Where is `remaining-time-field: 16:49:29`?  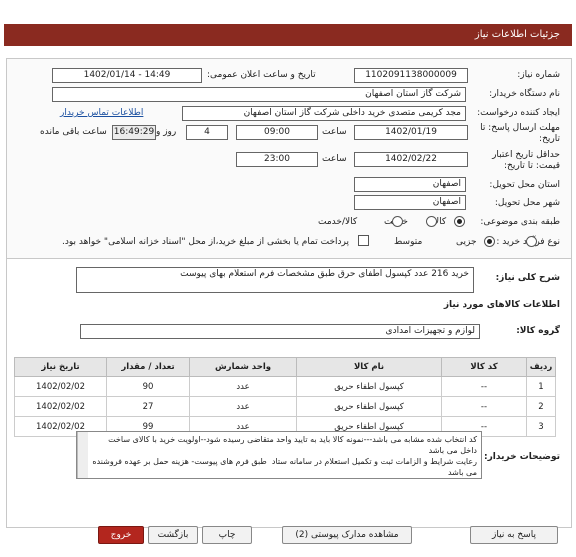 remaining-time-field: 16:49:29 is located at coordinates (134, 132).